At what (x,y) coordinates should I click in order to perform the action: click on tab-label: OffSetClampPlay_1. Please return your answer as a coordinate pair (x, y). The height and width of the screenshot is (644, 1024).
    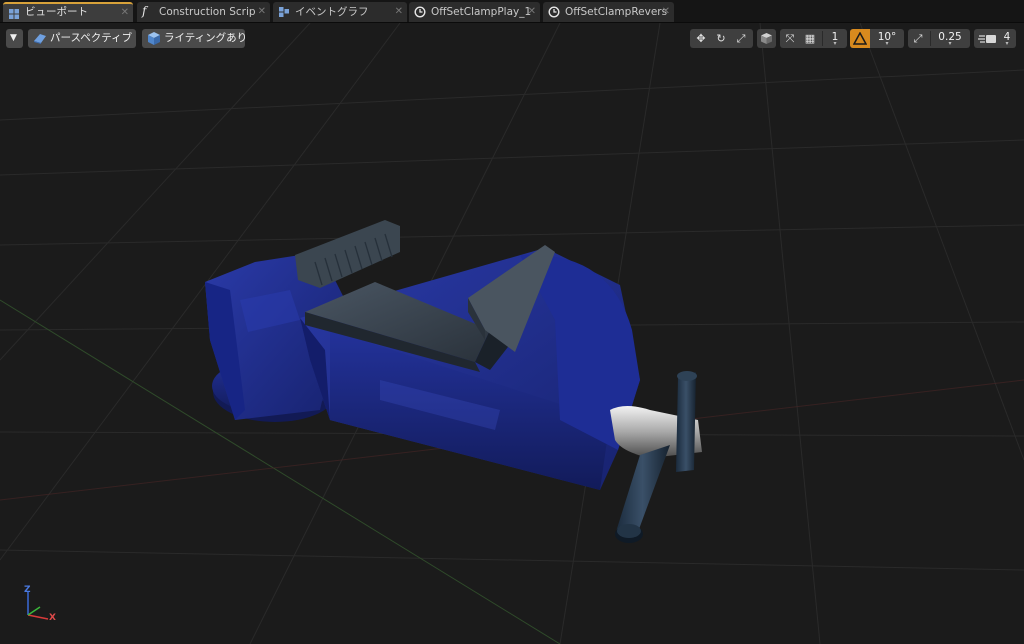
    Looking at the image, I should click on (481, 12).